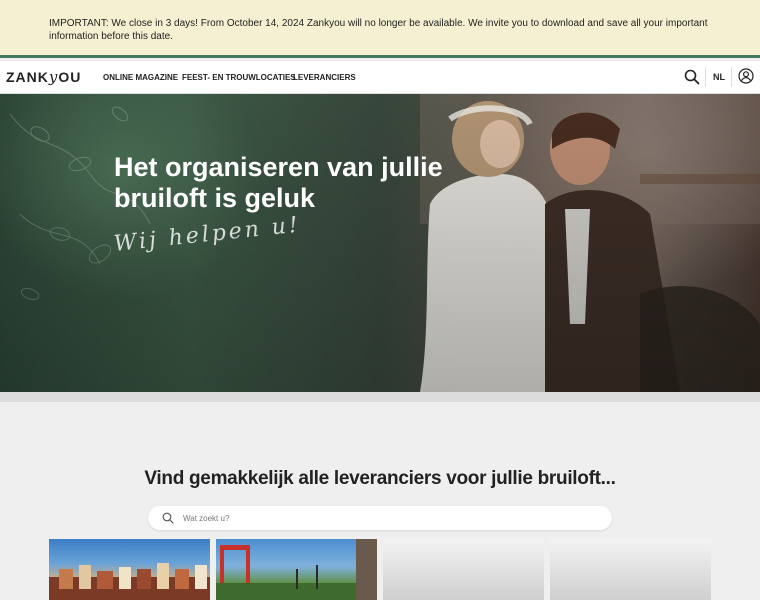 The image size is (760, 600). What do you see at coordinates (43, 77) in the screenshot?
I see `zankyou-logo: ZANKyOU` at bounding box center [43, 77].